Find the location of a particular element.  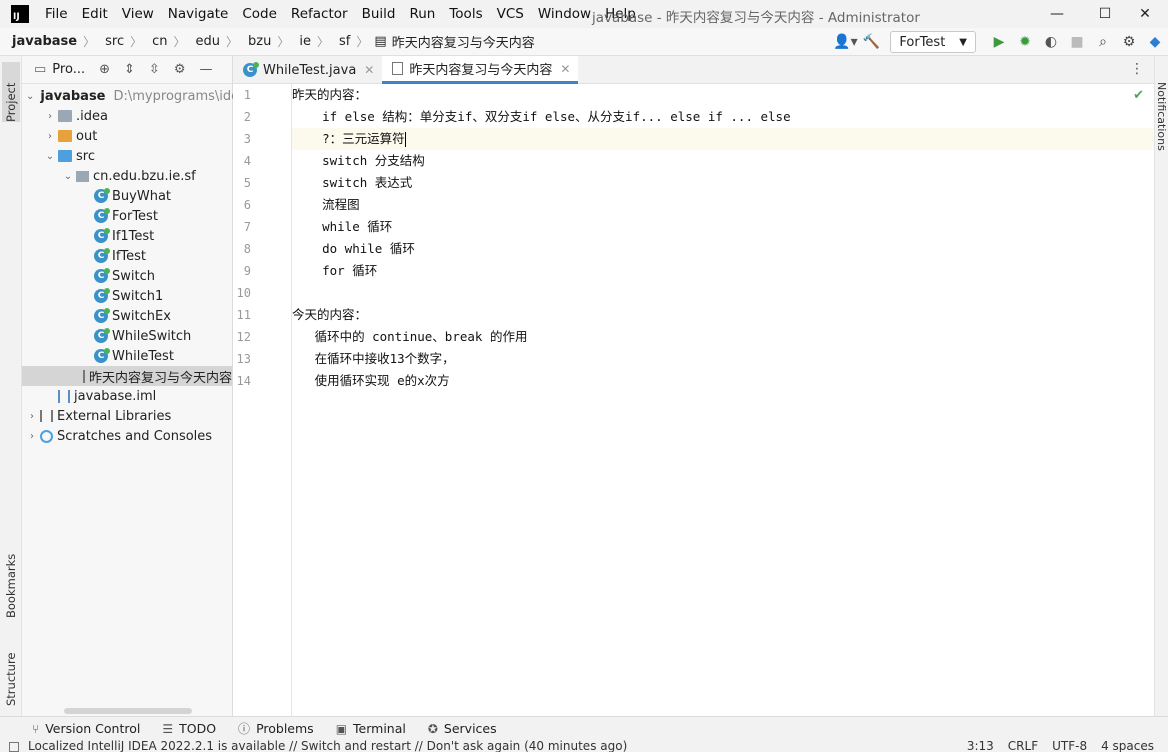

problems-tab: ⓘ Problems is located at coordinates (276, 728).